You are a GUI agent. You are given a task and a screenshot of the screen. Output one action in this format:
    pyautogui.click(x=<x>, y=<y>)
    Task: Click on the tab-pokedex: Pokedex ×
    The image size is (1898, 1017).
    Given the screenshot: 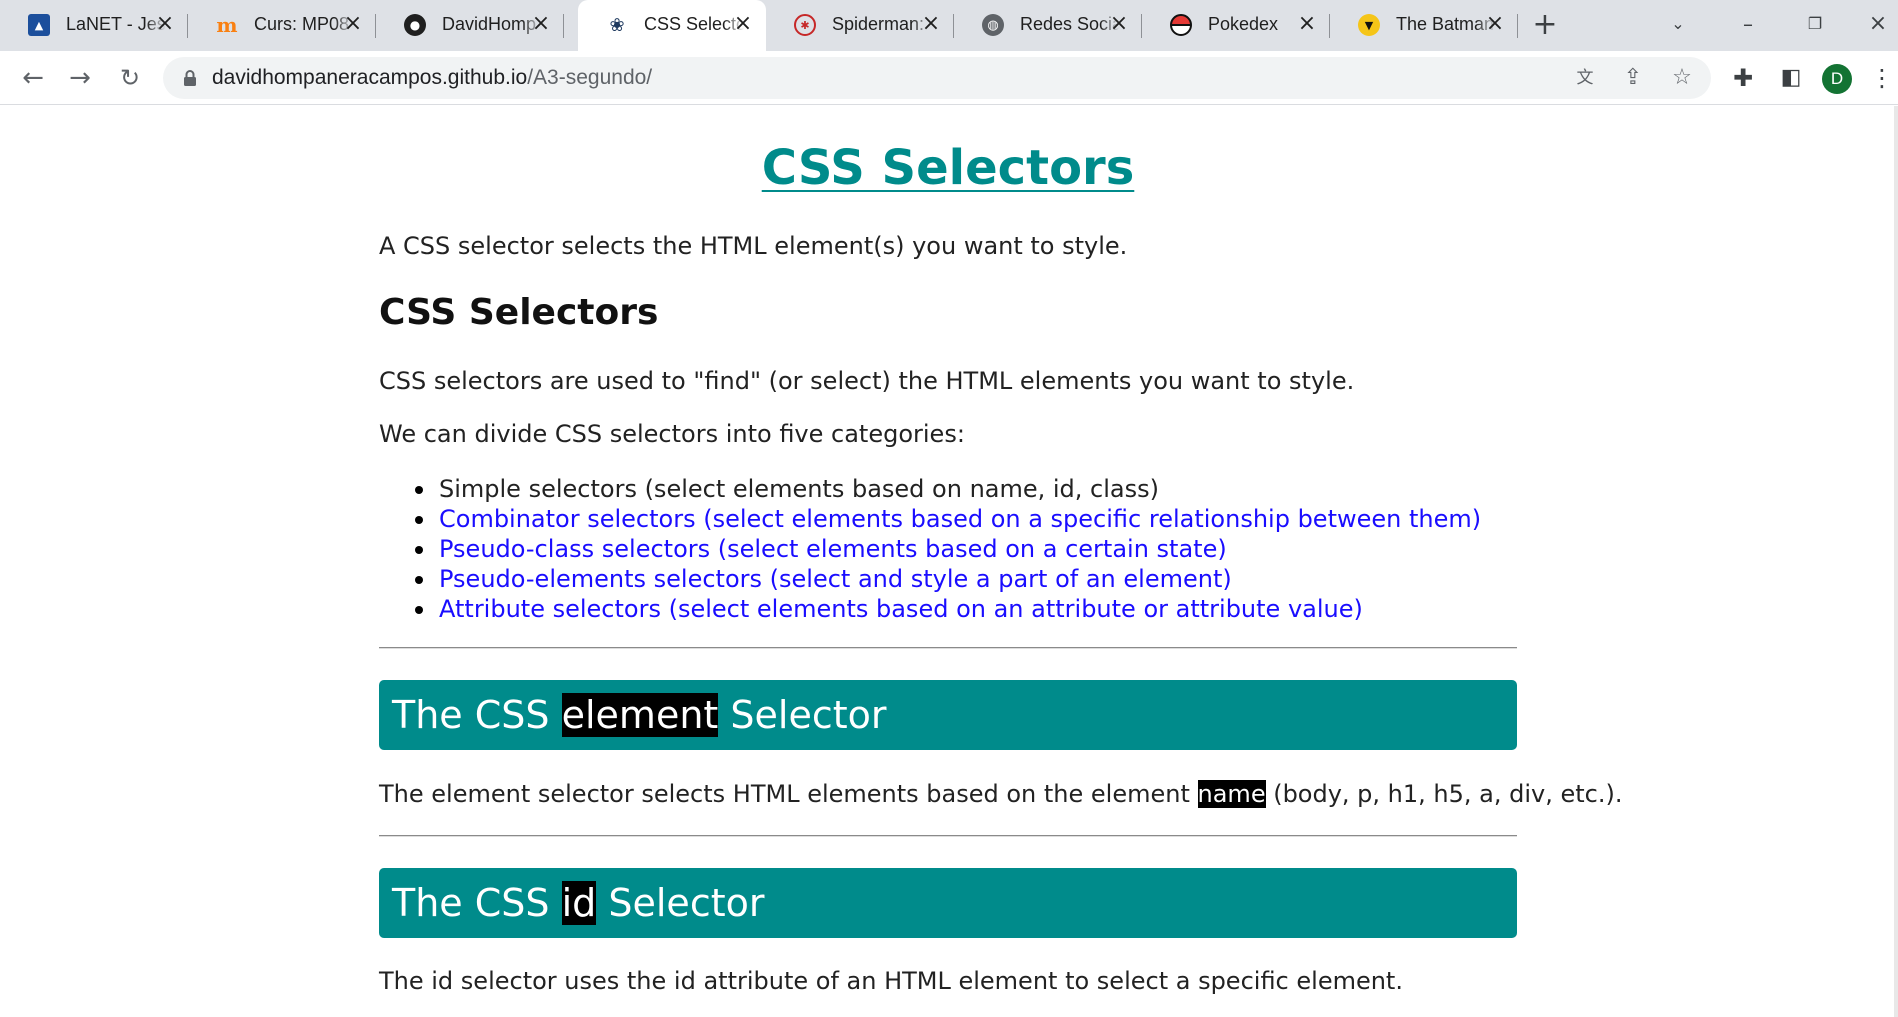 What is the action you would take?
    pyautogui.click(x=1236, y=25)
    